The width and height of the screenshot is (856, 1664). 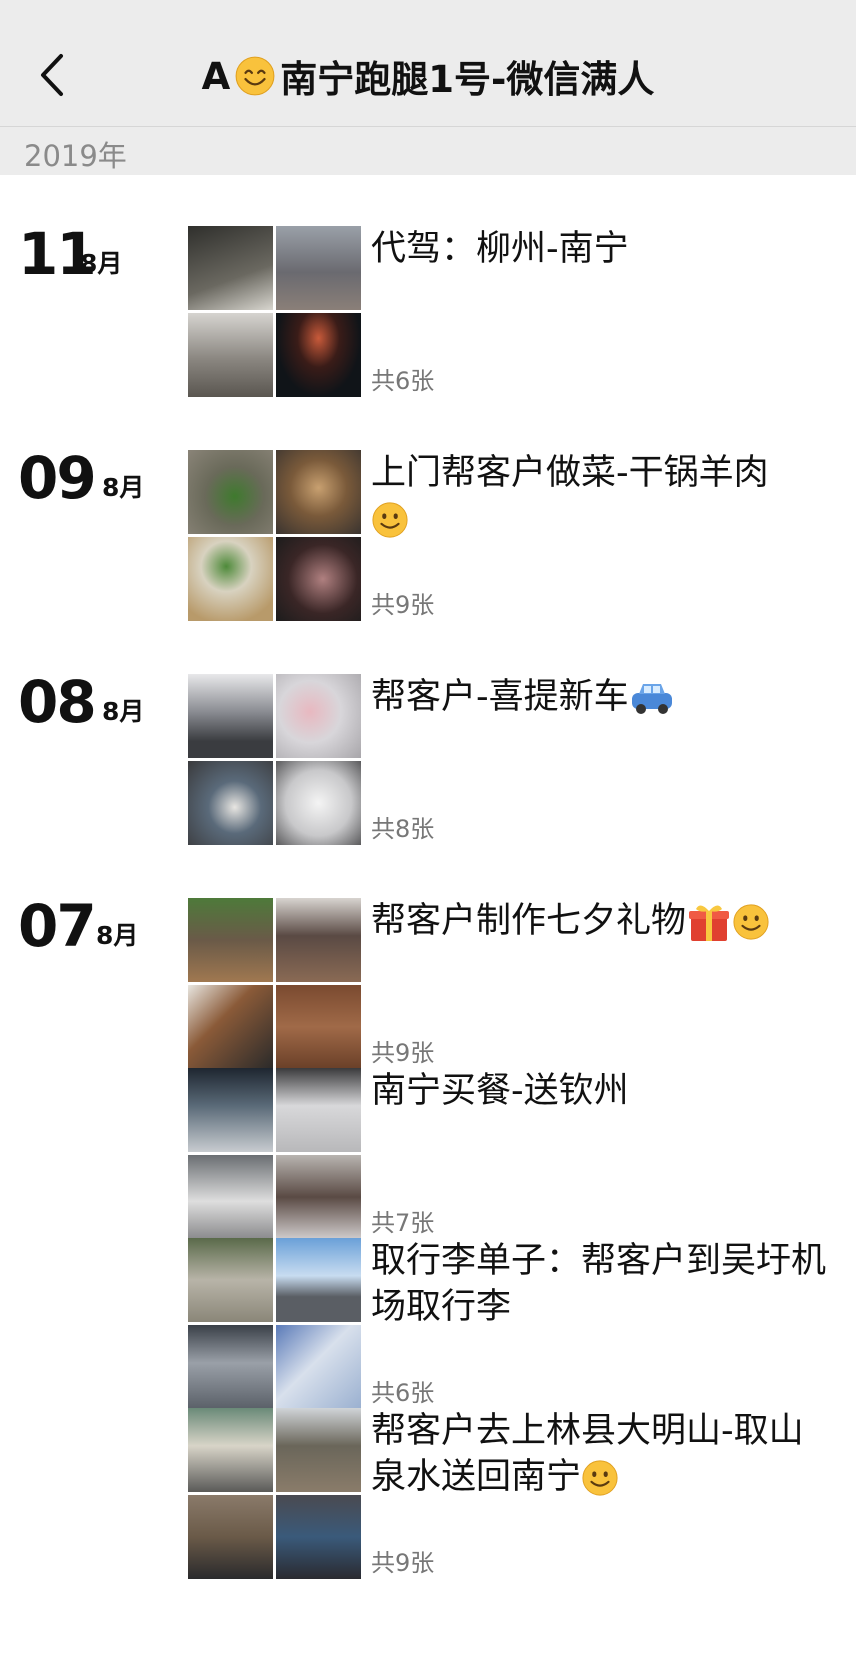 I want to click on back-button, so click(x=52, y=75).